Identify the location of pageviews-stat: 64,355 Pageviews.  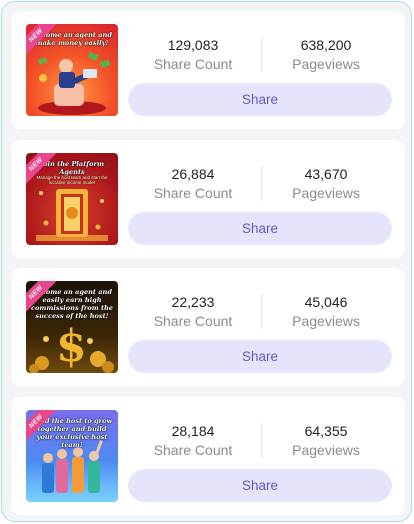
(326, 440).